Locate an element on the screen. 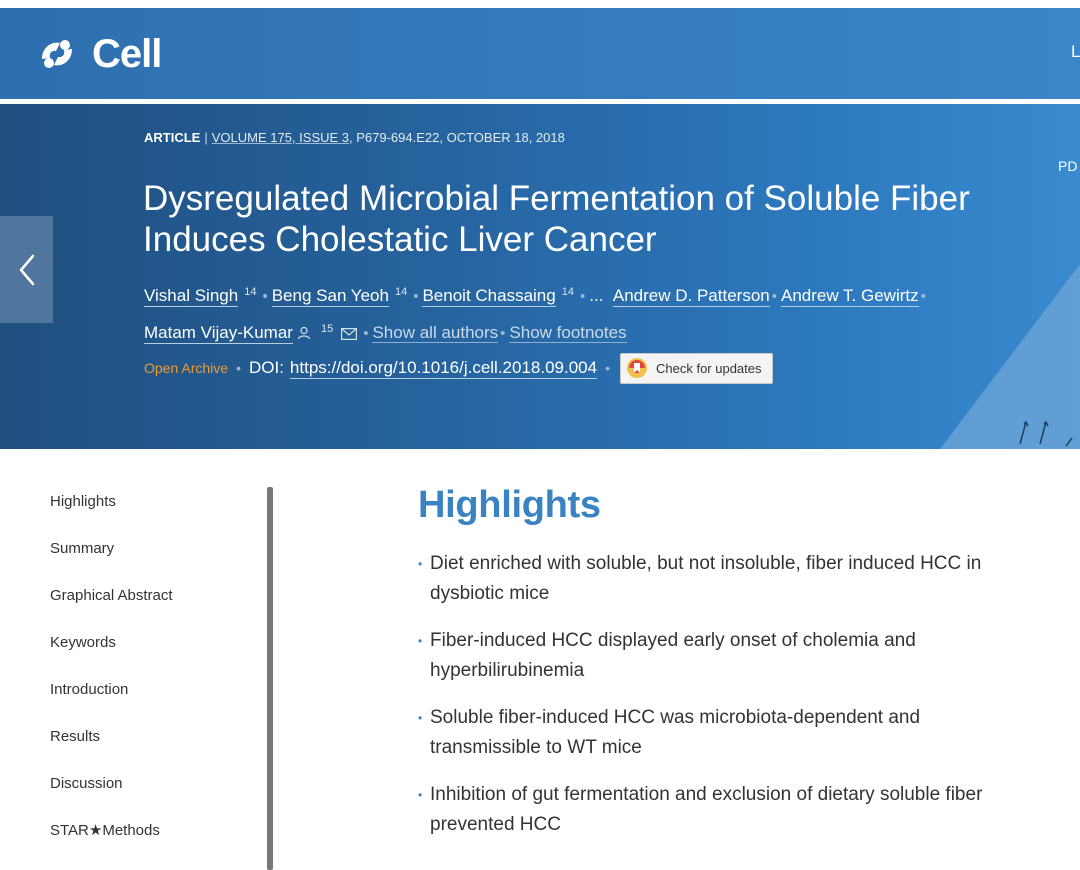  author-link: Andrew D. Patterson is located at coordinates (691, 296).